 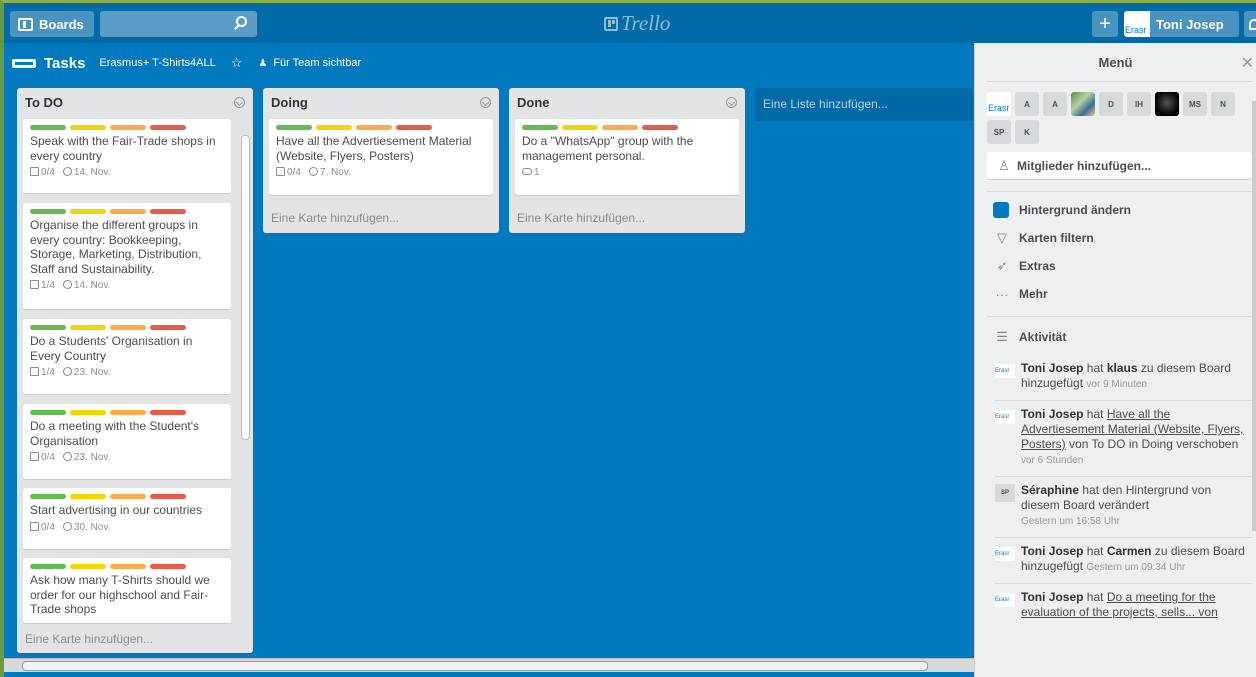 What do you see at coordinates (1115, 238) in the screenshot?
I see `menu-item-filter-cards: ▽ Karten filtern` at bounding box center [1115, 238].